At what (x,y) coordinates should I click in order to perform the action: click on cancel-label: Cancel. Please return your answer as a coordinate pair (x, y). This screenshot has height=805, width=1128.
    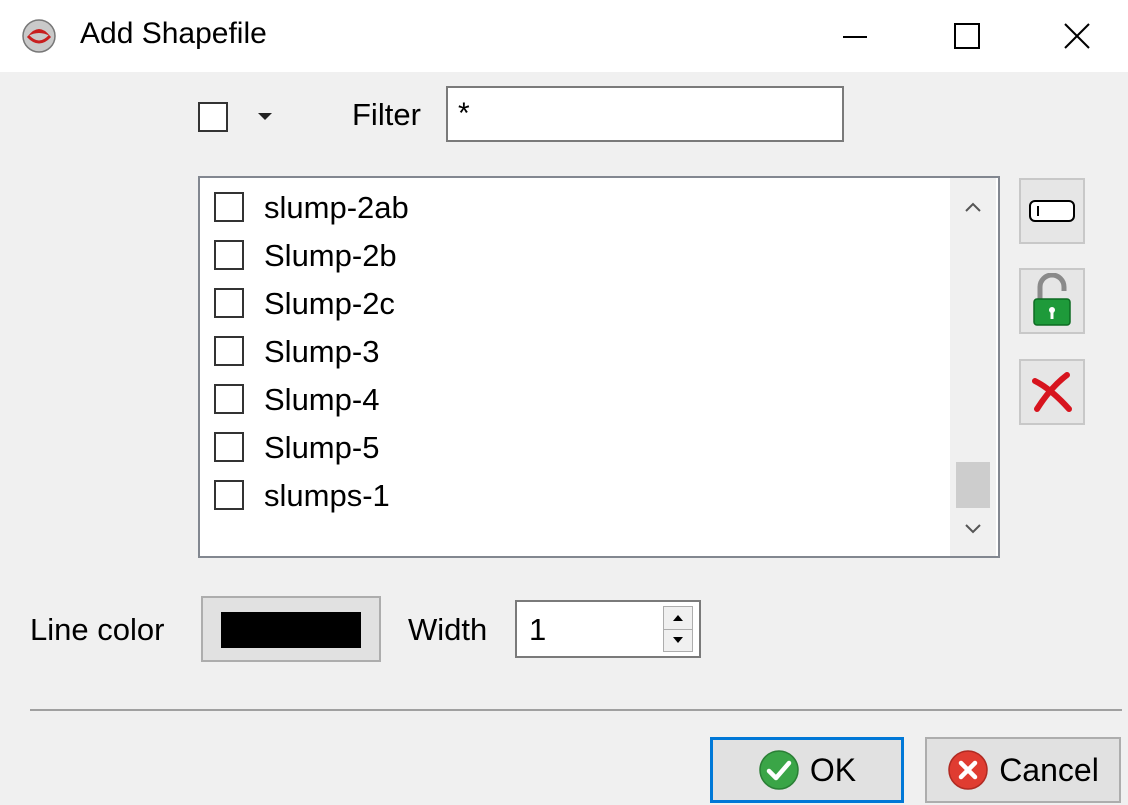
    Looking at the image, I should click on (1049, 769).